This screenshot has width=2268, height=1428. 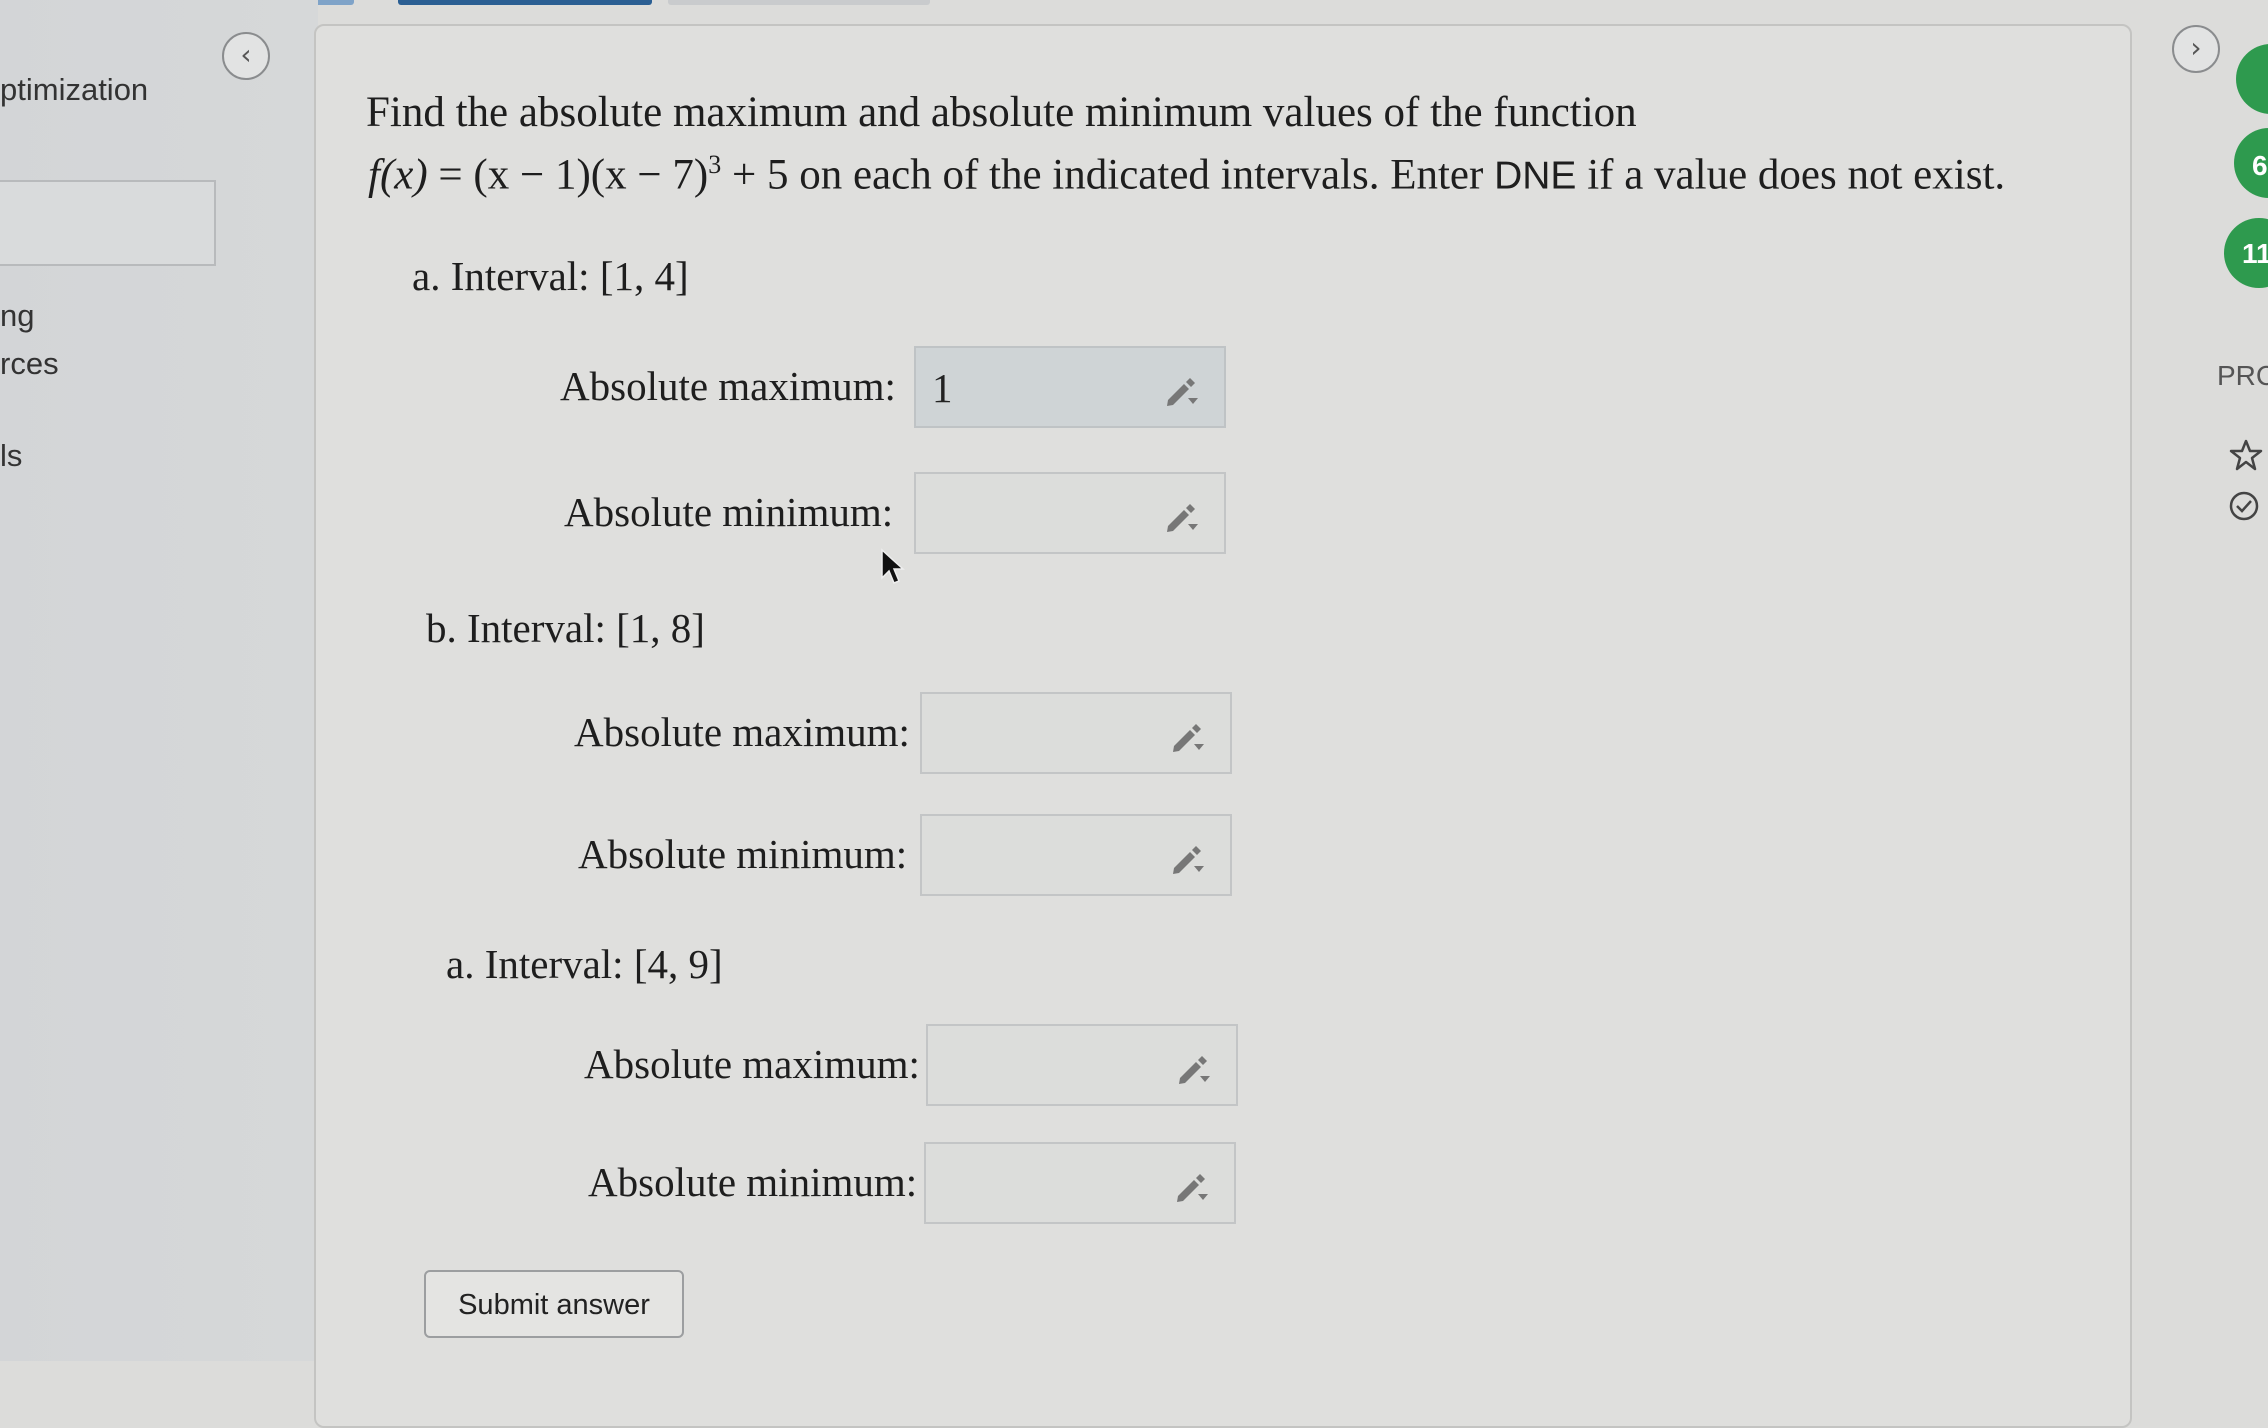 I want to click on function-name: f(x), so click(x=398, y=175).